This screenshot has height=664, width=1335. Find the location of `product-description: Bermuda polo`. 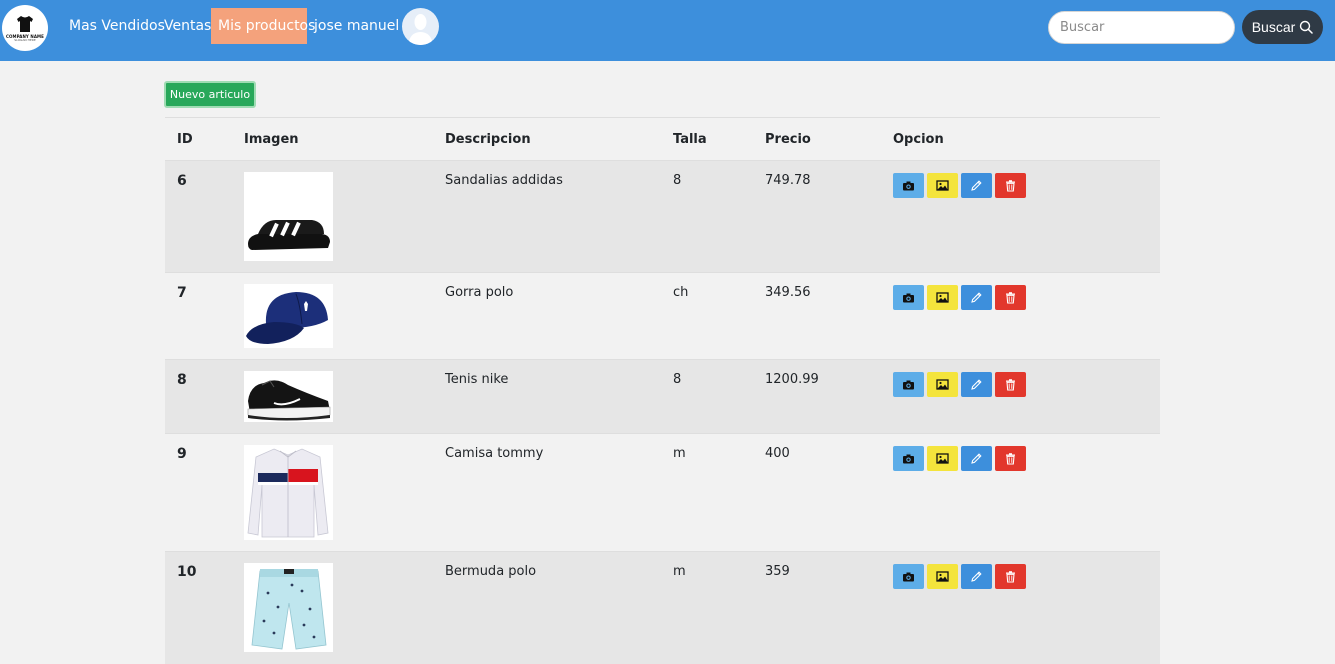

product-description: Bermuda polo is located at coordinates (547, 607).